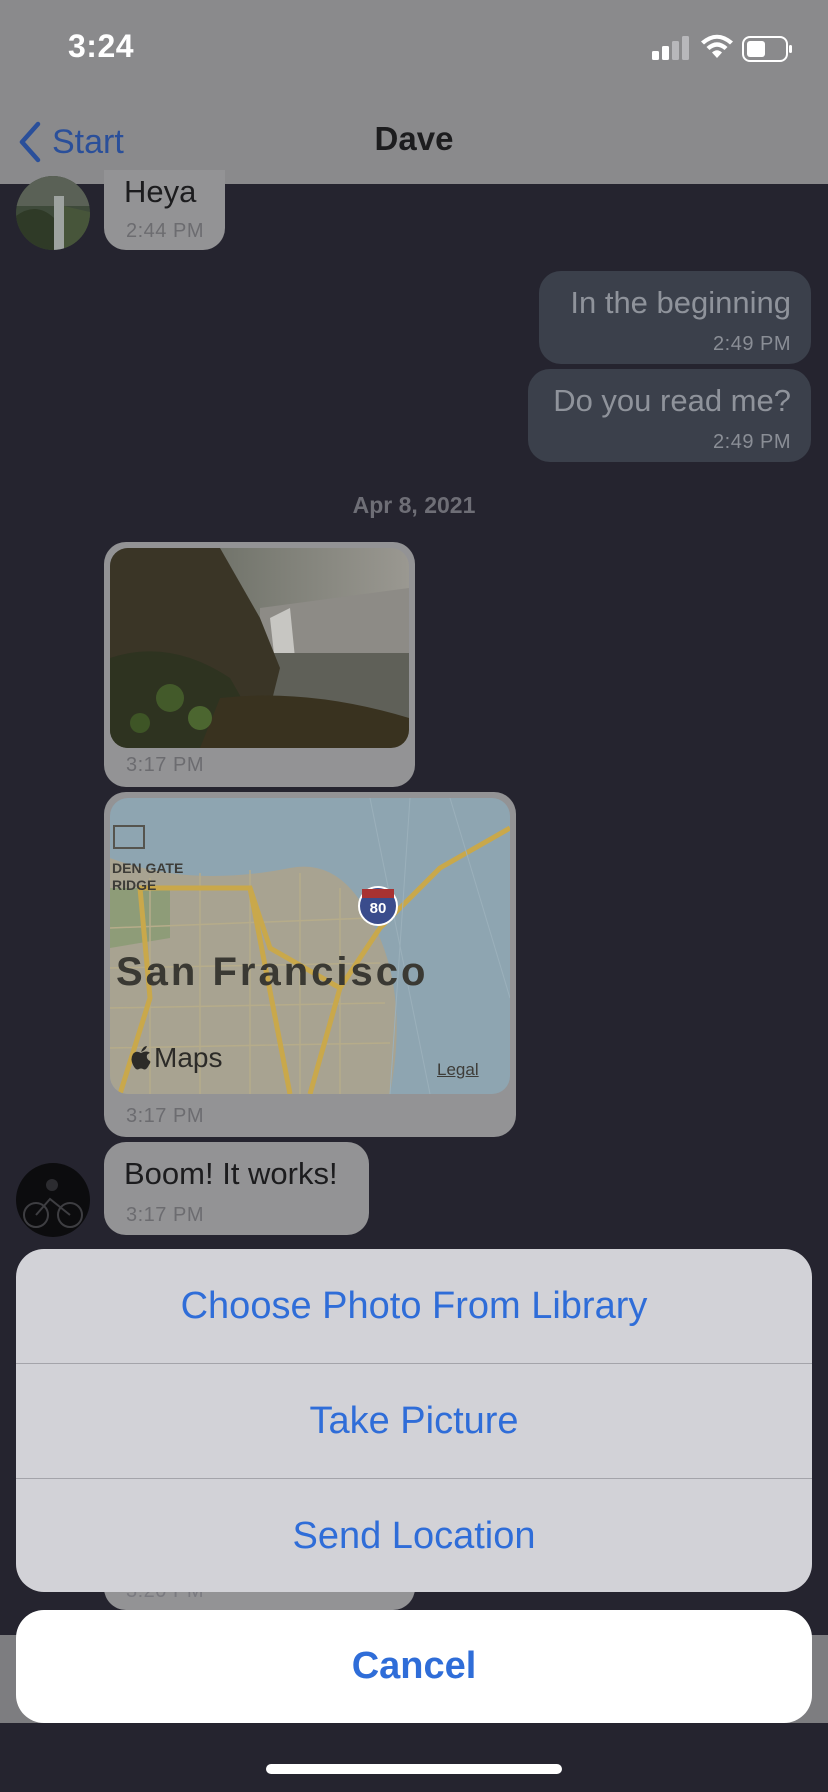 Image resolution: width=828 pixels, height=1792 pixels. What do you see at coordinates (164, 210) in the screenshot?
I see `message-bubble: Heya 2:44 PM` at bounding box center [164, 210].